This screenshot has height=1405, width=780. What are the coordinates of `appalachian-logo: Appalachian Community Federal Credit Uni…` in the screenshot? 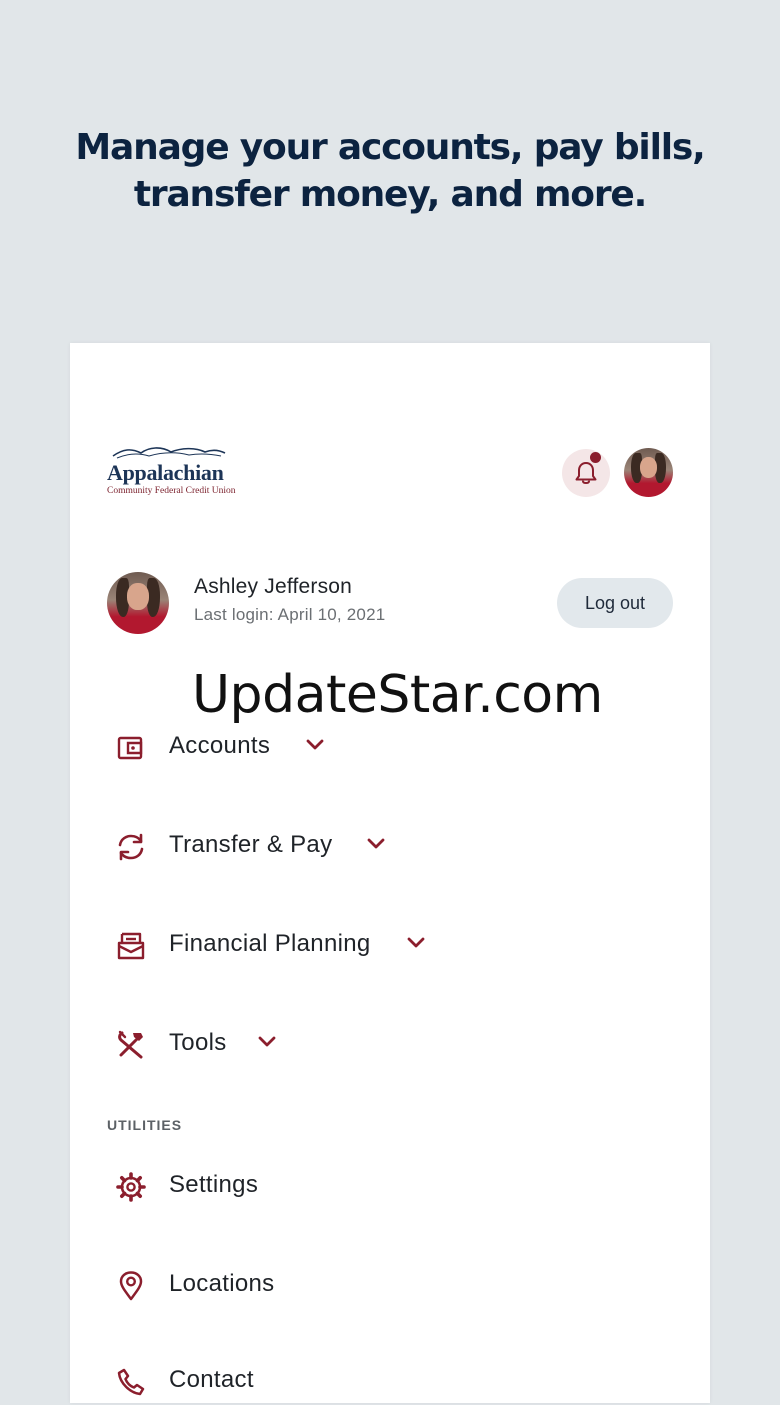 It's located at (171, 473).